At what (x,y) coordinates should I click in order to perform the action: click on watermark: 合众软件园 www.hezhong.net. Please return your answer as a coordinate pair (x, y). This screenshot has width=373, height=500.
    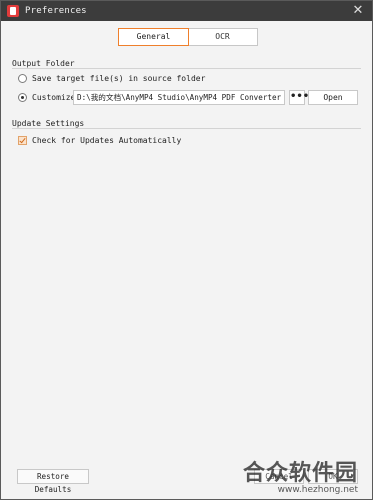
    Looking at the image, I should click on (298, 475).